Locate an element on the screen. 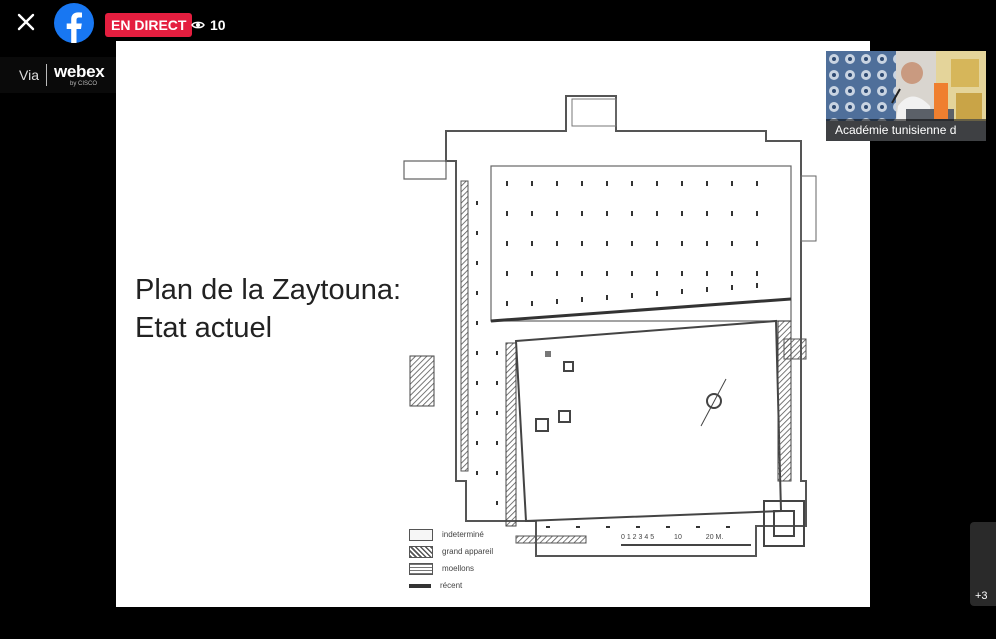 The height and width of the screenshot is (639, 996). legend-label: indeterminé is located at coordinates (463, 534).